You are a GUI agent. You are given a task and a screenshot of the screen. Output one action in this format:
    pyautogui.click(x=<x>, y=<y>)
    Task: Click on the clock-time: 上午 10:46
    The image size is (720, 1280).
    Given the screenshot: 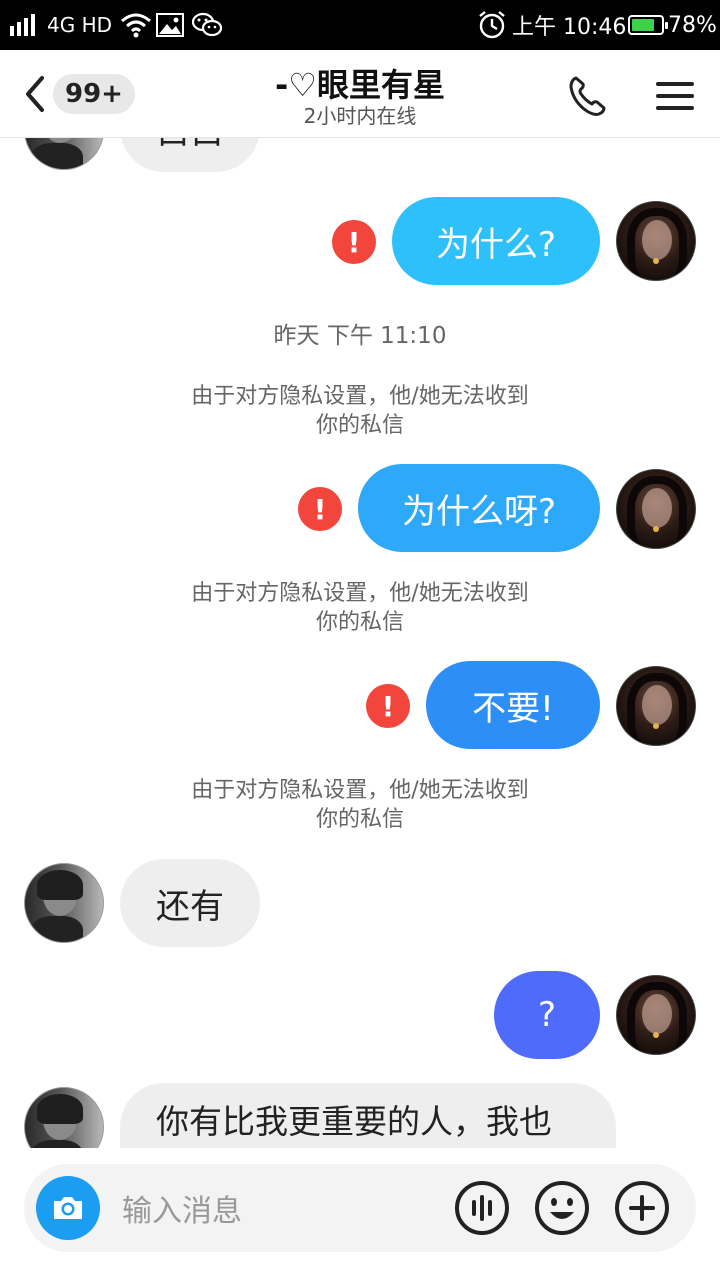 What is the action you would take?
    pyautogui.click(x=569, y=27)
    